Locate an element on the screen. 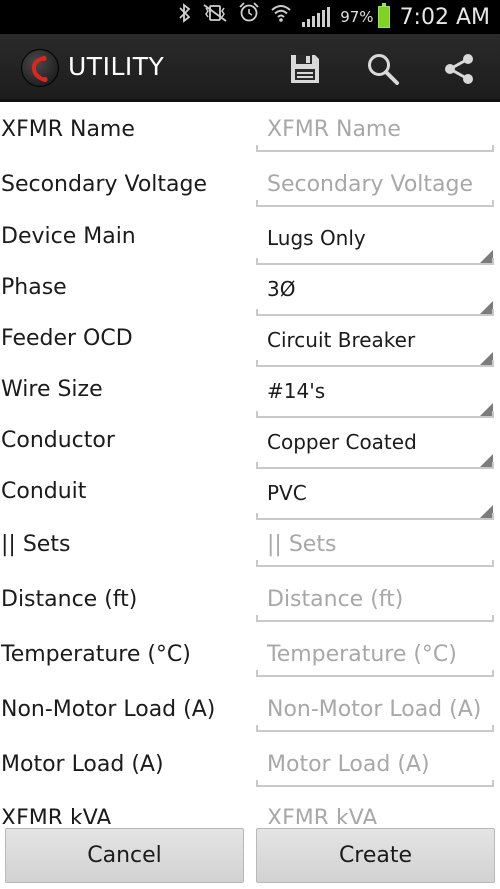  field-label: Temperature (°C) is located at coordinates (96, 654).